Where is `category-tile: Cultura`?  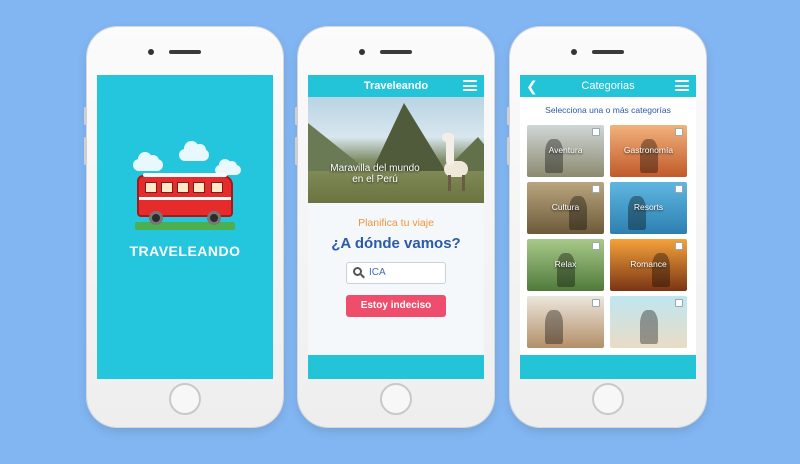
category-tile: Cultura is located at coordinates (565, 208).